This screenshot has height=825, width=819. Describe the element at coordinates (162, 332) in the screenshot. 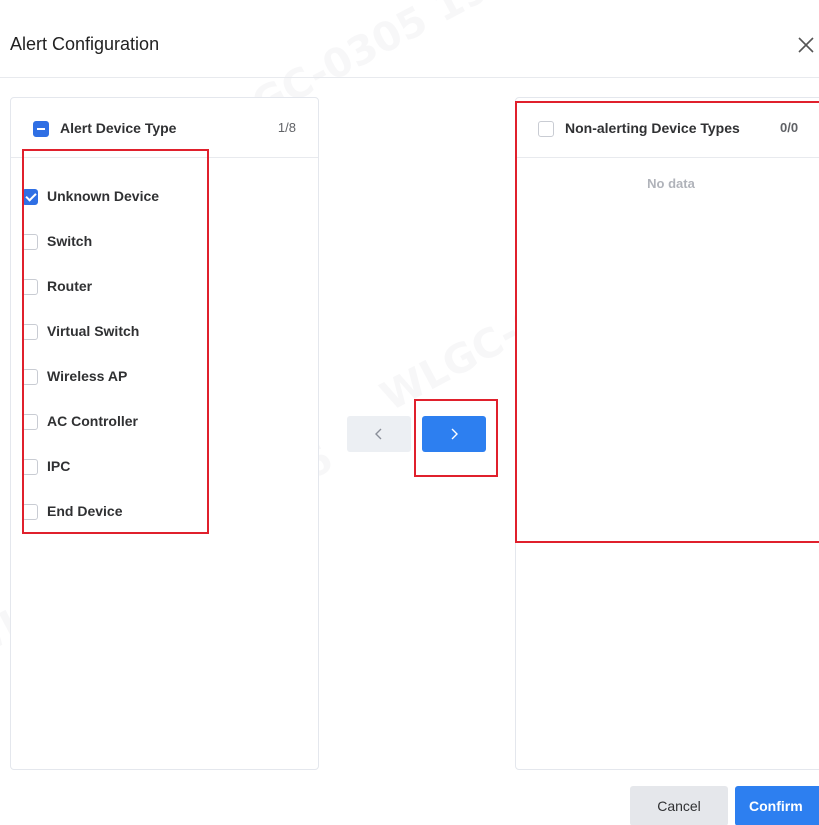

I see `list-item: Virtual Switch` at that location.